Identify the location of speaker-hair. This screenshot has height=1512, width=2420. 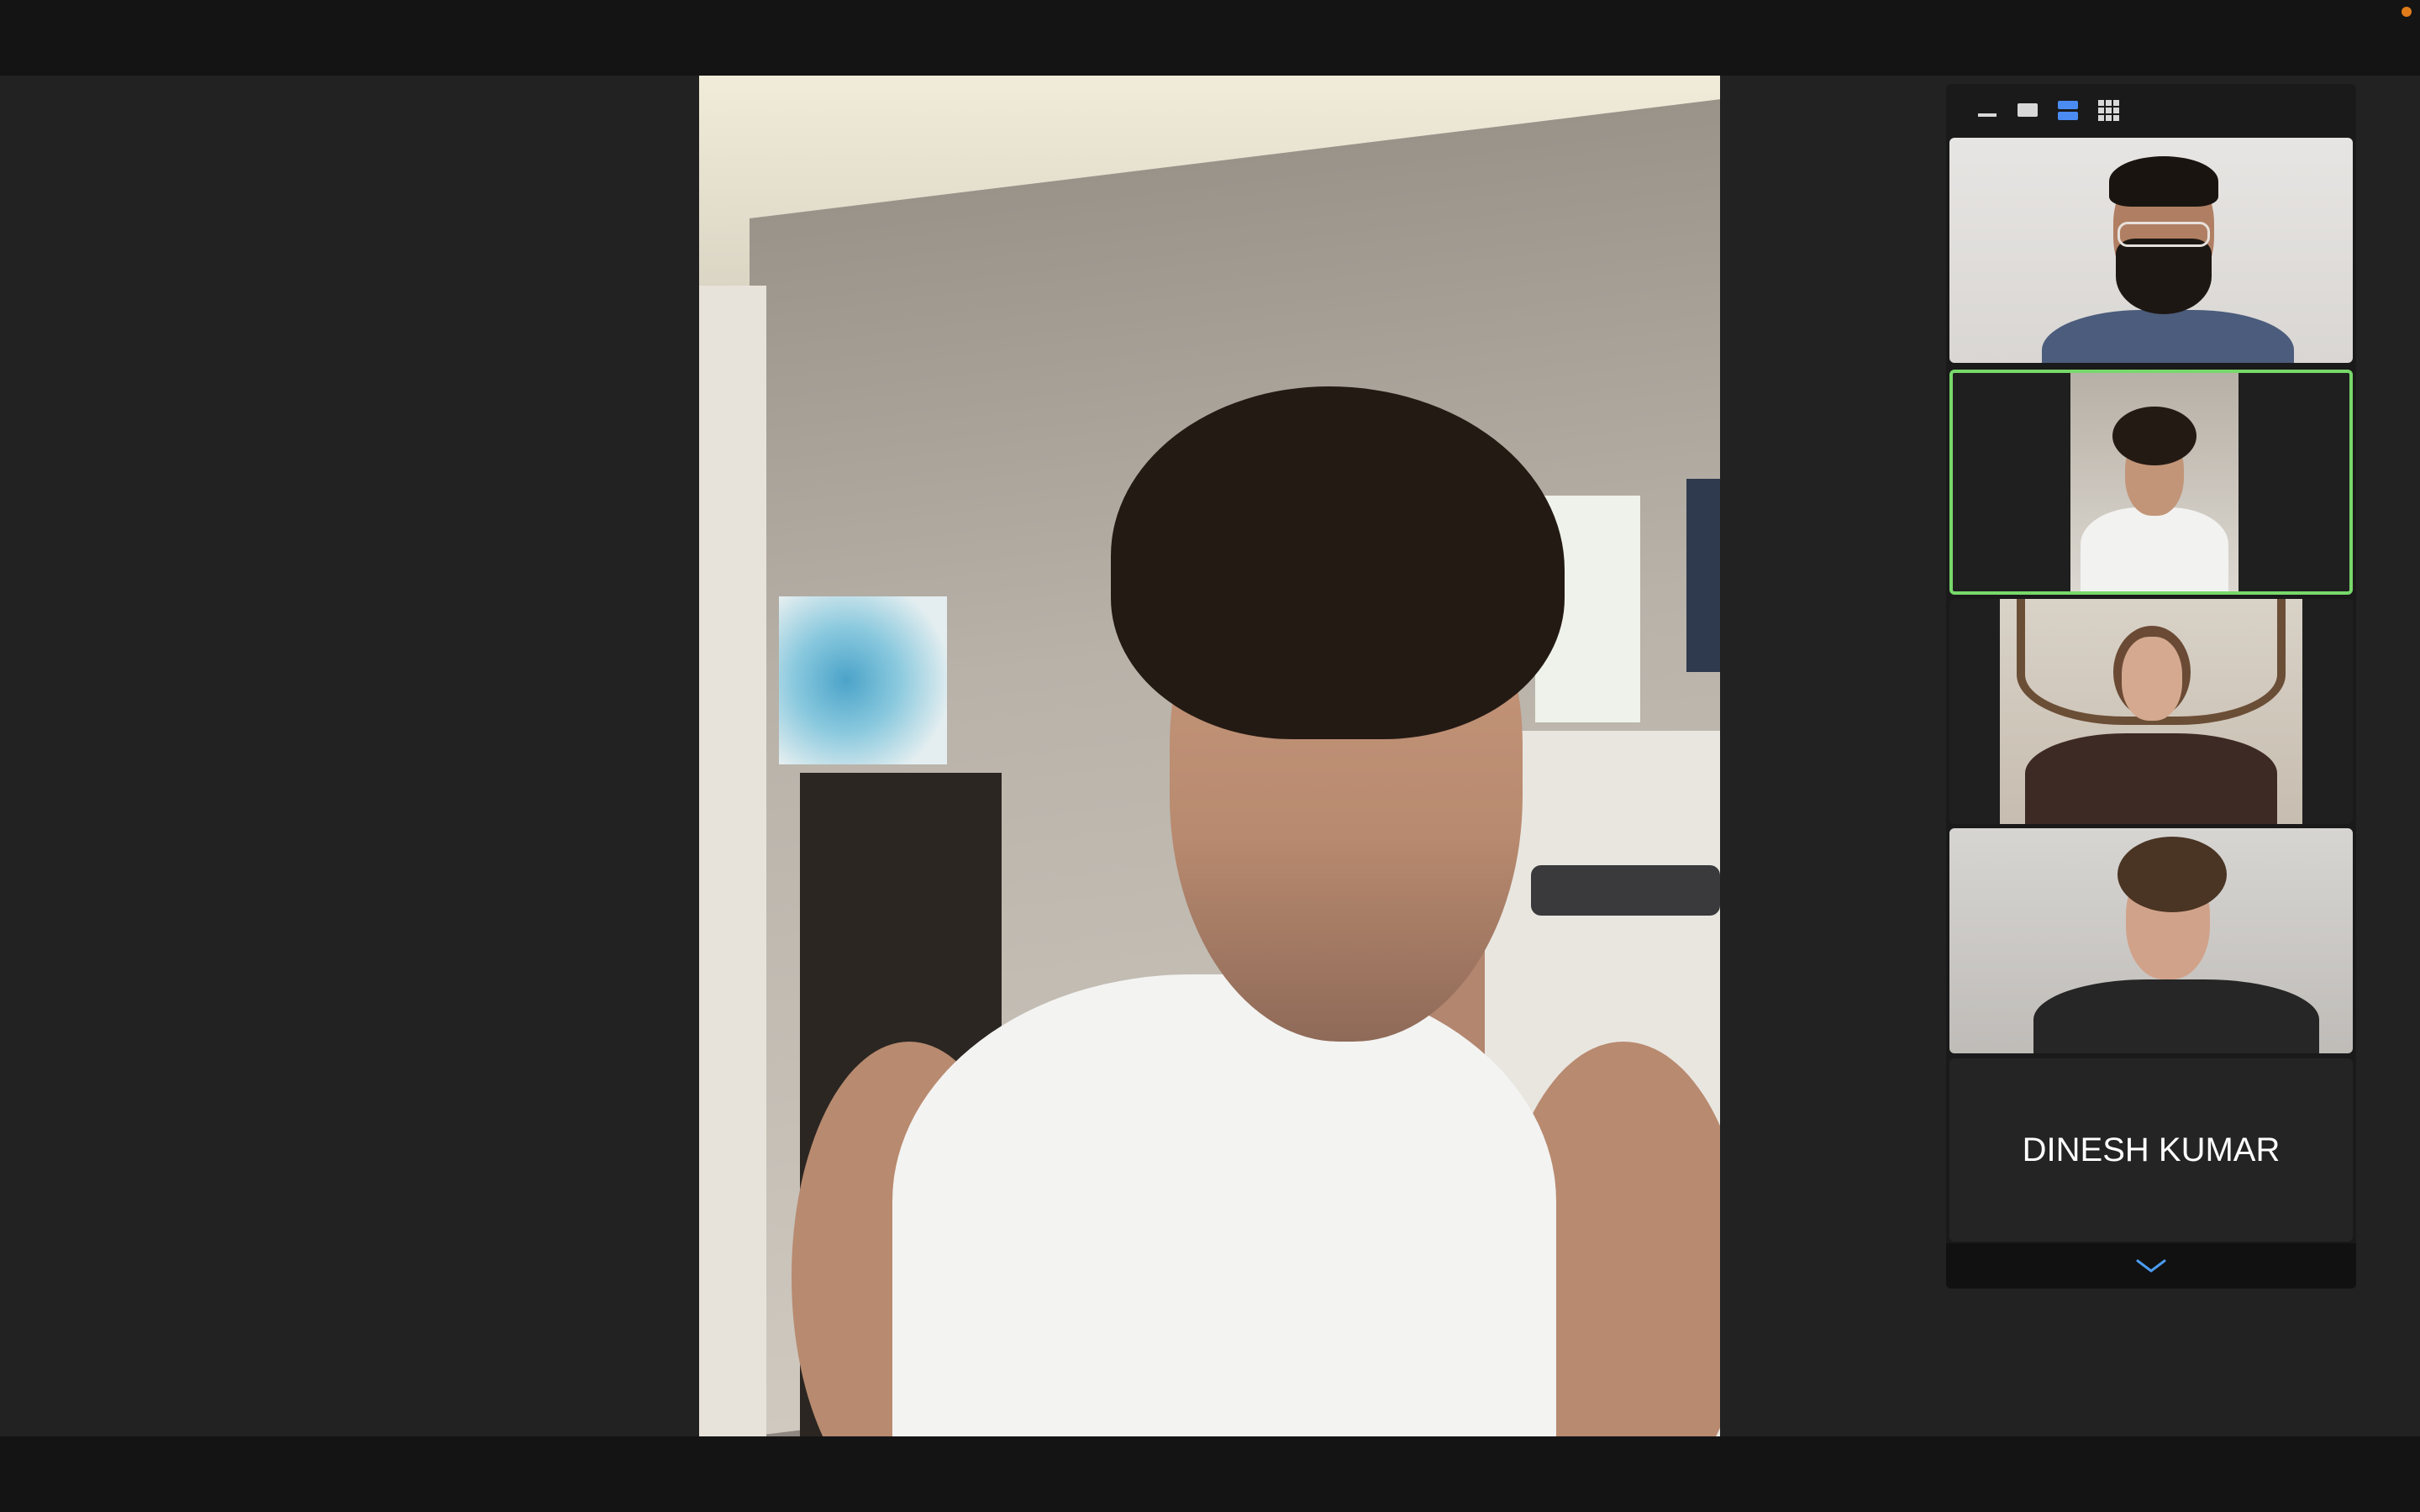
(1338, 562).